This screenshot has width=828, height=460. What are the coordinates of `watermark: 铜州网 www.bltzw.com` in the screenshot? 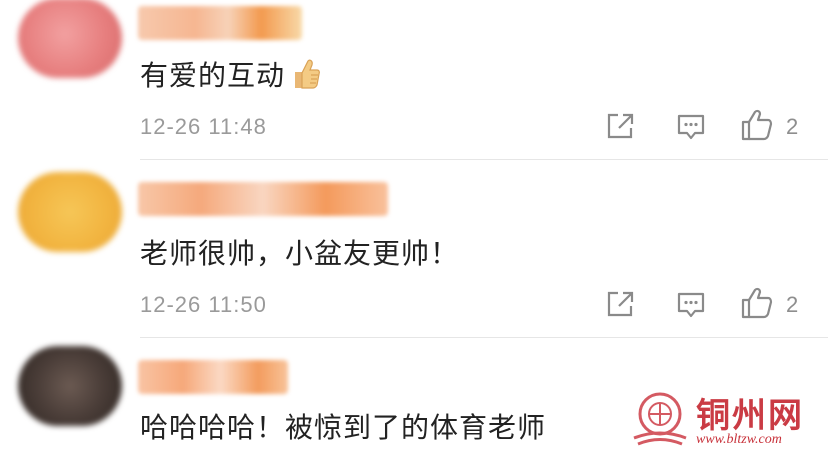 It's located at (724, 423).